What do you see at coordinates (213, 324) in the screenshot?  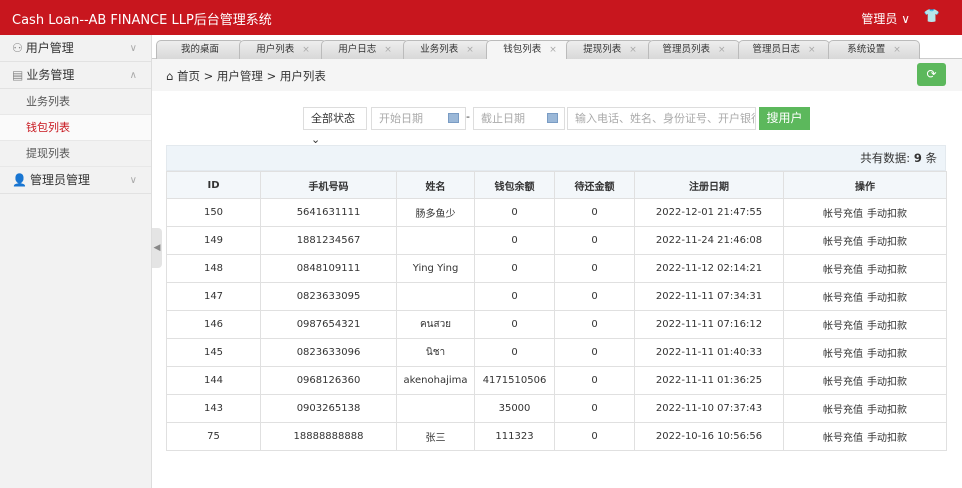 I see `table-cell: 146` at bounding box center [213, 324].